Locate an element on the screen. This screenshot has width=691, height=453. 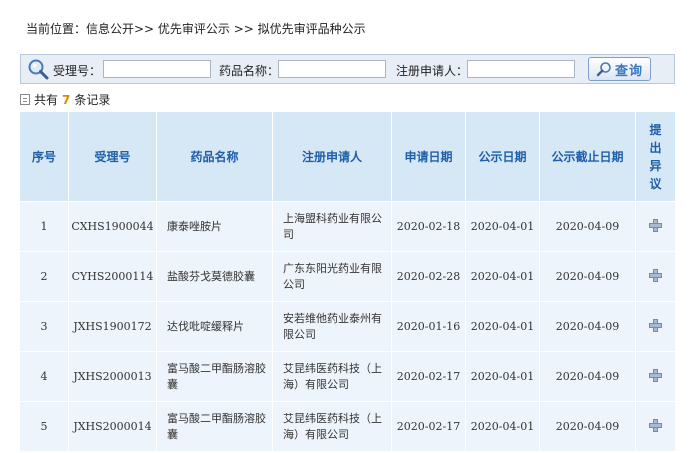
cell-drug-name: 盐酸芬戈莫德胶囊 is located at coordinates (214, 276).